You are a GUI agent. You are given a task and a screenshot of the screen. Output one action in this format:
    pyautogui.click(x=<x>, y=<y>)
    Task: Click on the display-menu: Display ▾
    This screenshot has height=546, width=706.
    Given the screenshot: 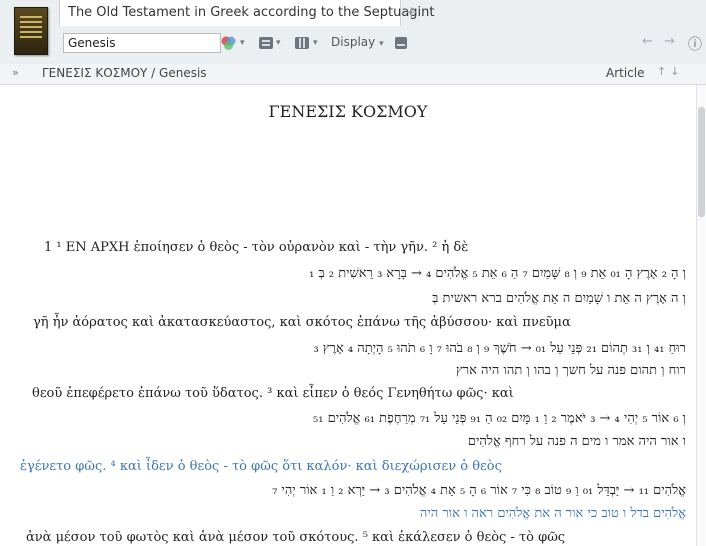 What is the action you would take?
    pyautogui.click(x=357, y=42)
    